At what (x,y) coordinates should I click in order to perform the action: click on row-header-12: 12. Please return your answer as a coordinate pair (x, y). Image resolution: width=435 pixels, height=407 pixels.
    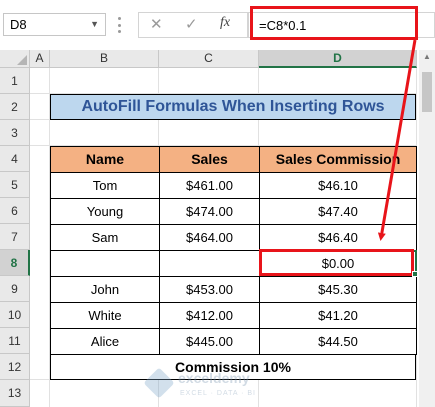
    Looking at the image, I should click on (15, 367).